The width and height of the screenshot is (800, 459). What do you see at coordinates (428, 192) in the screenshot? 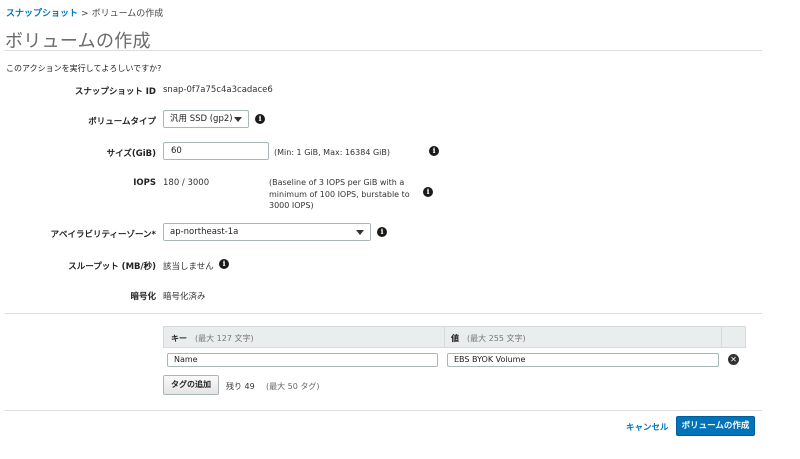
I see `iops-info-icon: i` at bounding box center [428, 192].